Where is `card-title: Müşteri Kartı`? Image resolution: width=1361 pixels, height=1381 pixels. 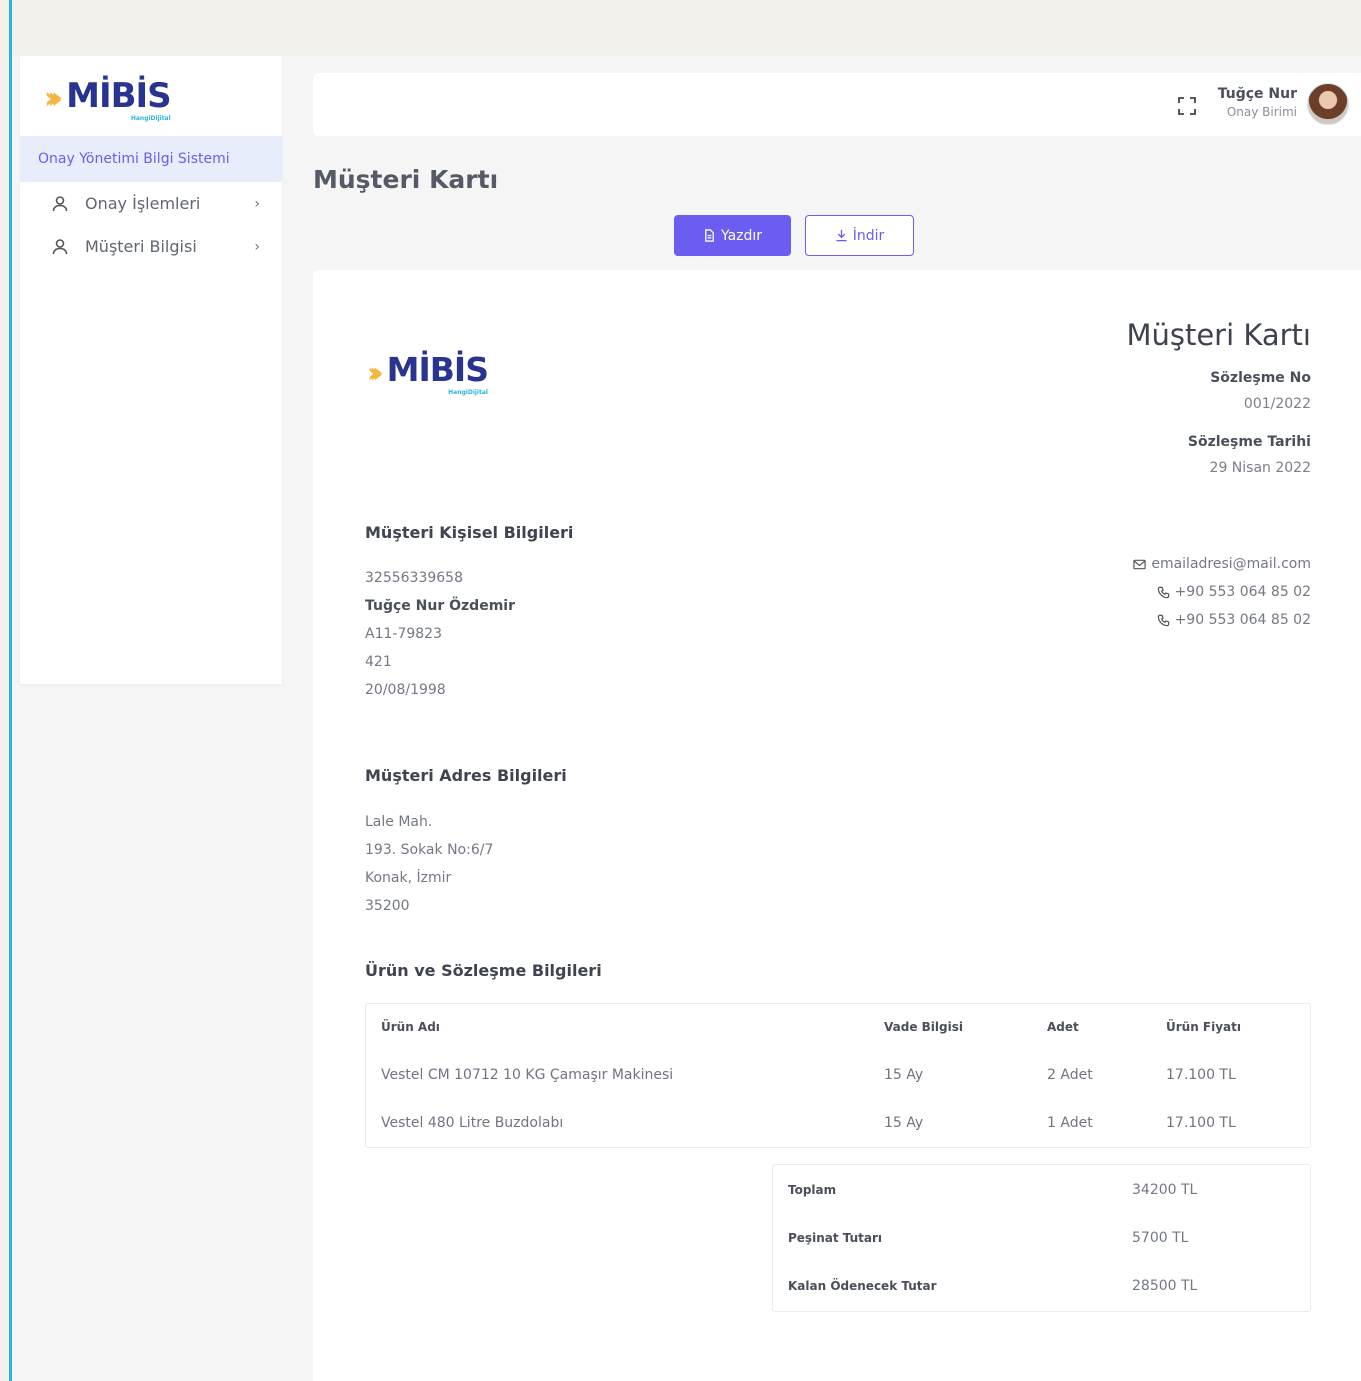 card-title: Müşteri Kartı is located at coordinates (1218, 335).